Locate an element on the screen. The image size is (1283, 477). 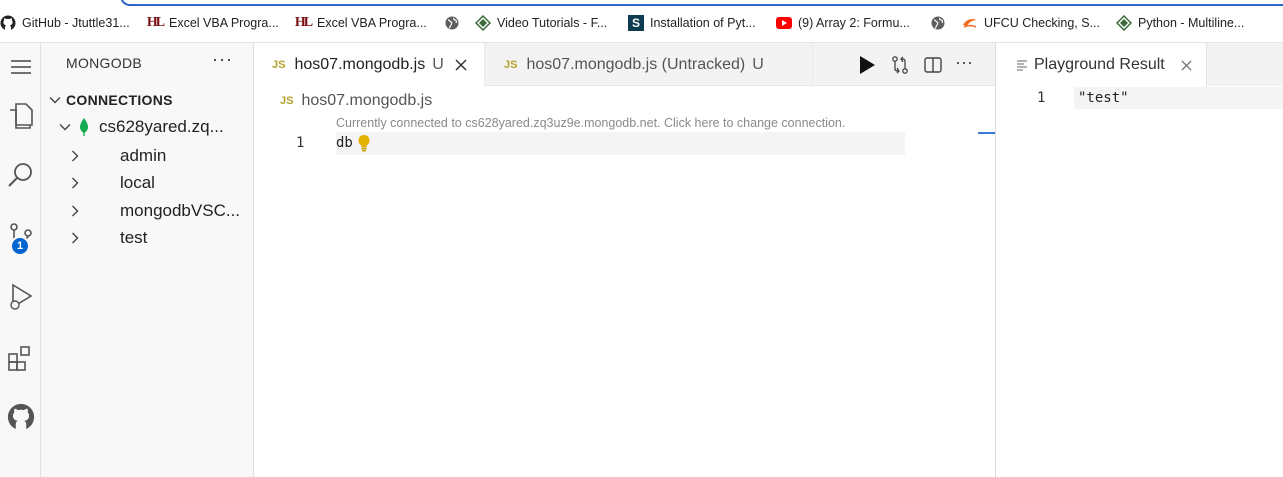
mongodb-leaf-icon is located at coordinates (84, 127).